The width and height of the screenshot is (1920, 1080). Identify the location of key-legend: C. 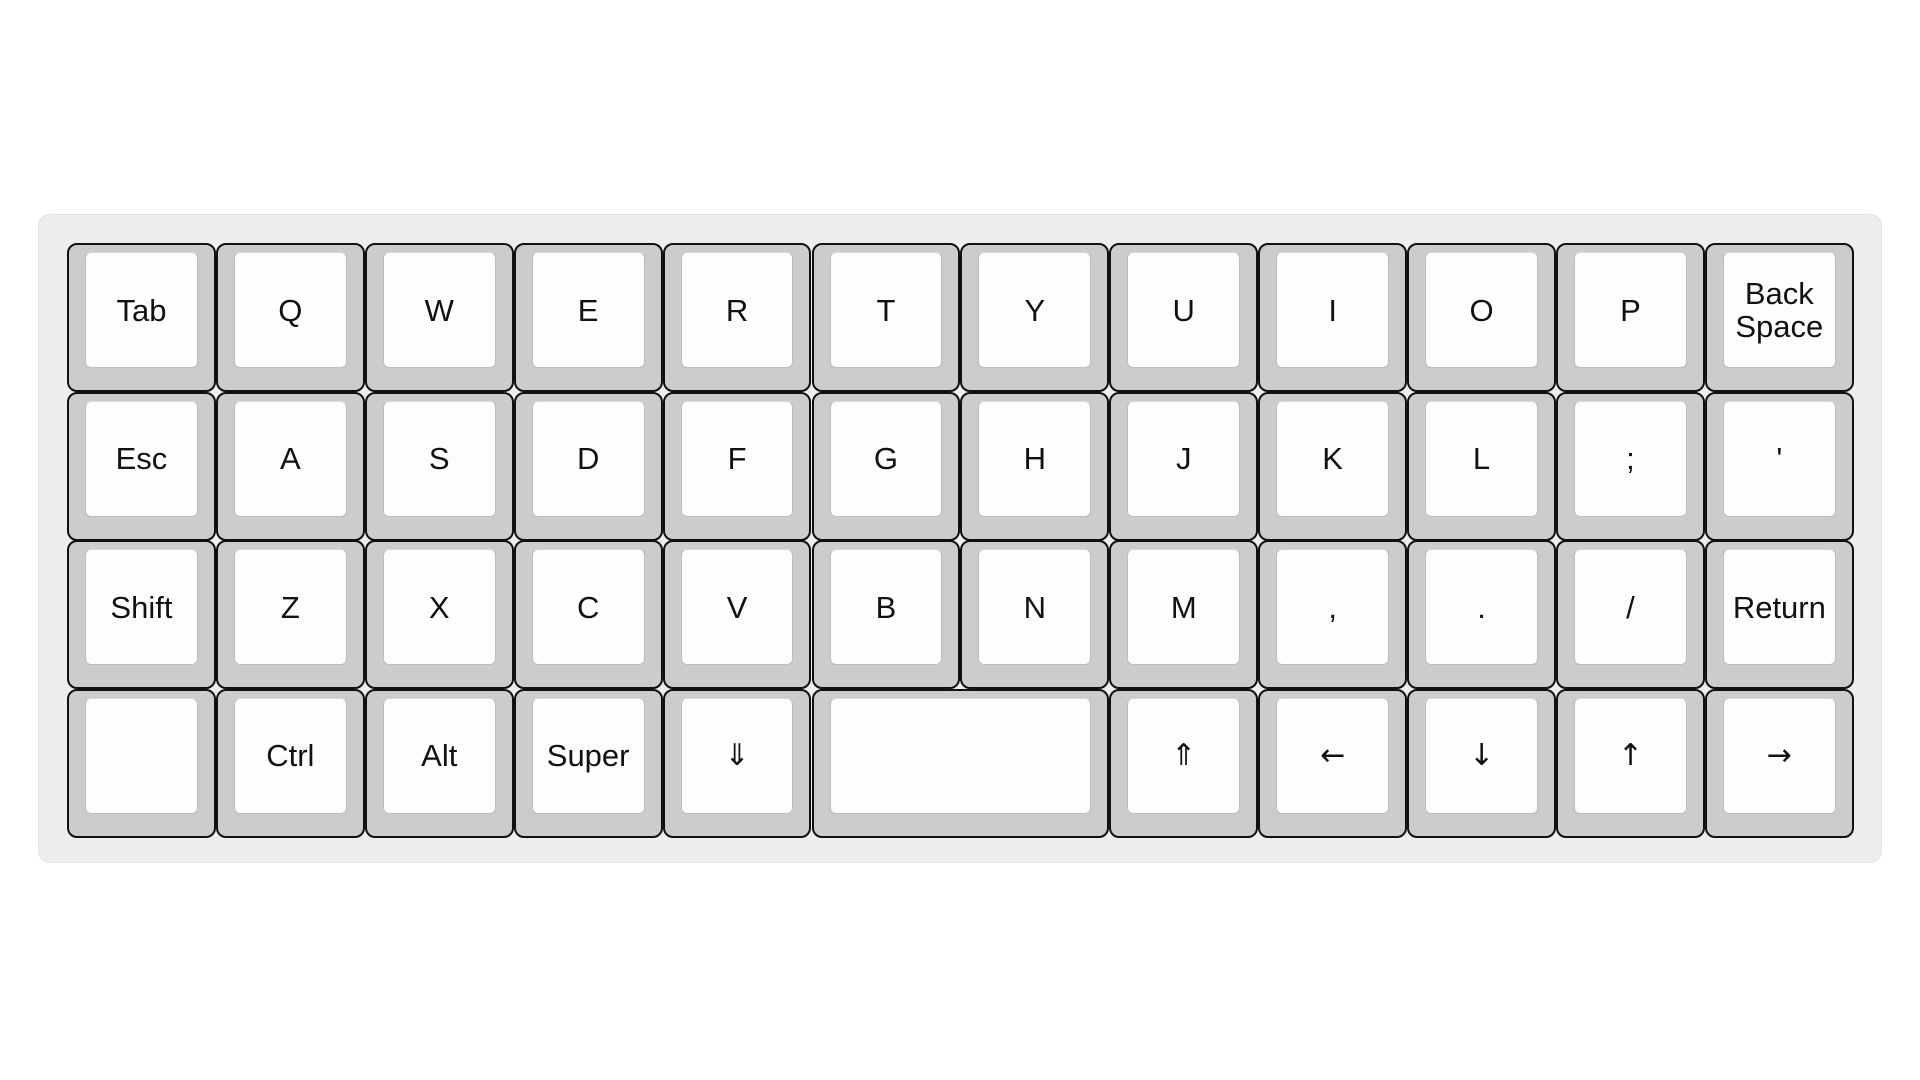
(588, 607).